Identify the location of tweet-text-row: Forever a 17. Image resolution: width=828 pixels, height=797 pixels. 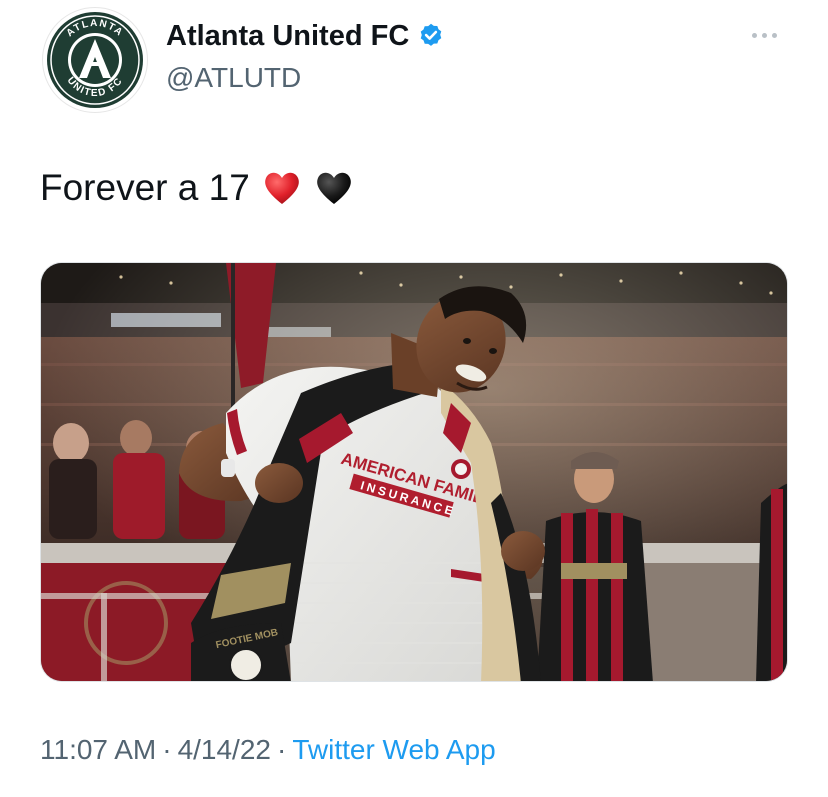
(197, 188).